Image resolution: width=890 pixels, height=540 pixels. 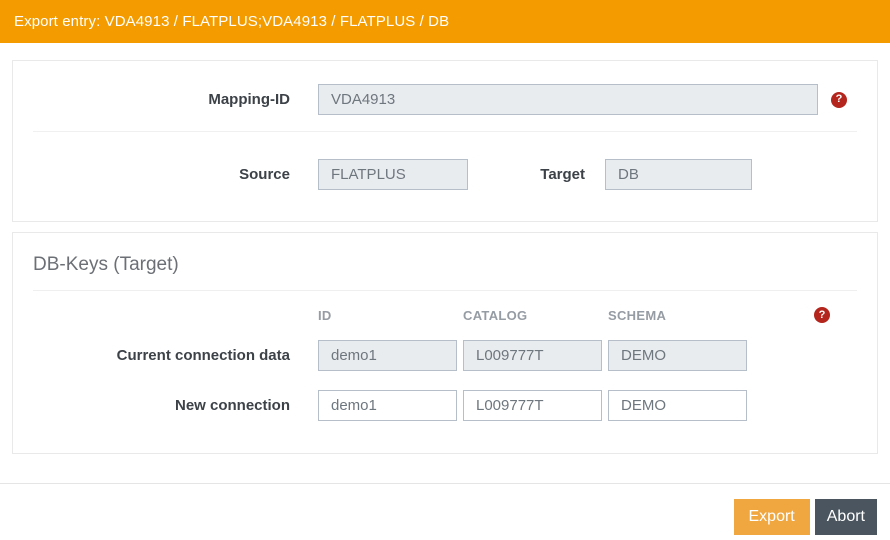 I want to click on db-keys-title: DB-Keys (Target), so click(x=106, y=264).